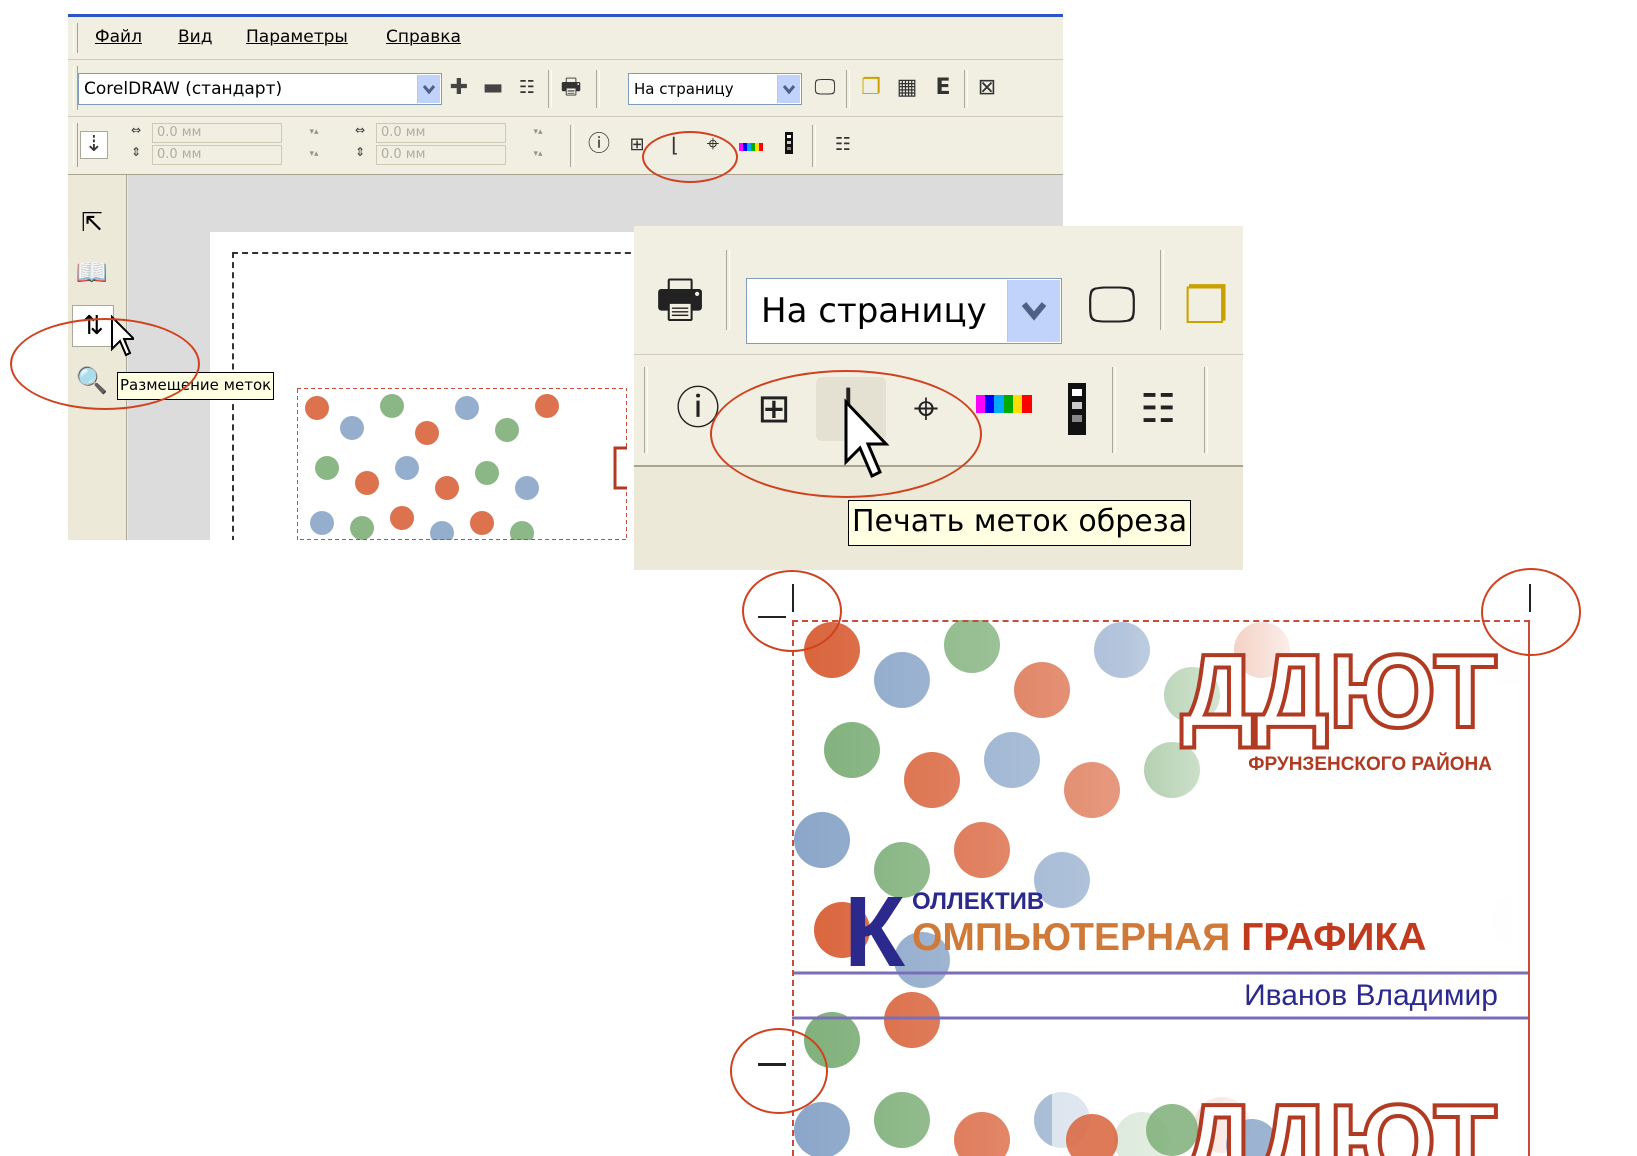  Describe the element at coordinates (1206, 306) in the screenshot. I see `copies-icon: ❐` at that location.